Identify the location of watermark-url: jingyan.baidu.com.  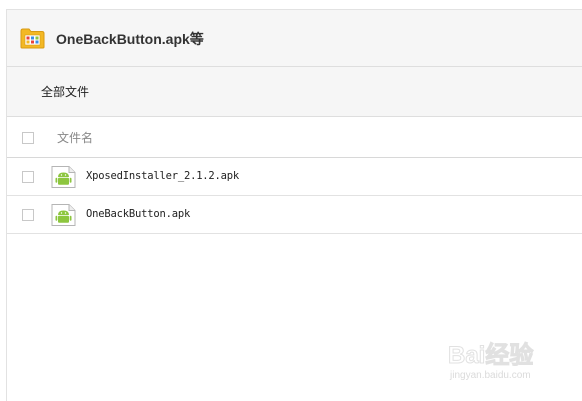
(490, 375).